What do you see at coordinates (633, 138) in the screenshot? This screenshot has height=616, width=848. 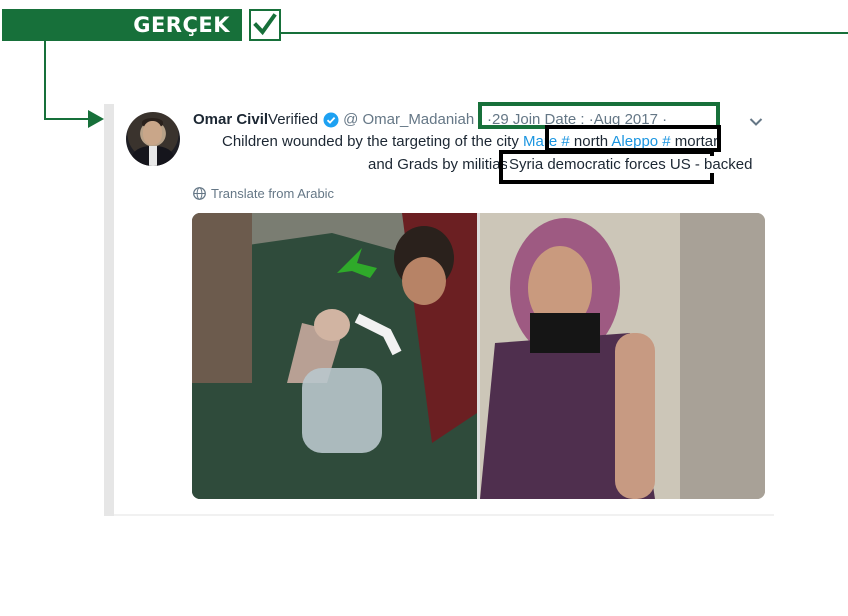 I see `highlight-box-black` at bounding box center [633, 138].